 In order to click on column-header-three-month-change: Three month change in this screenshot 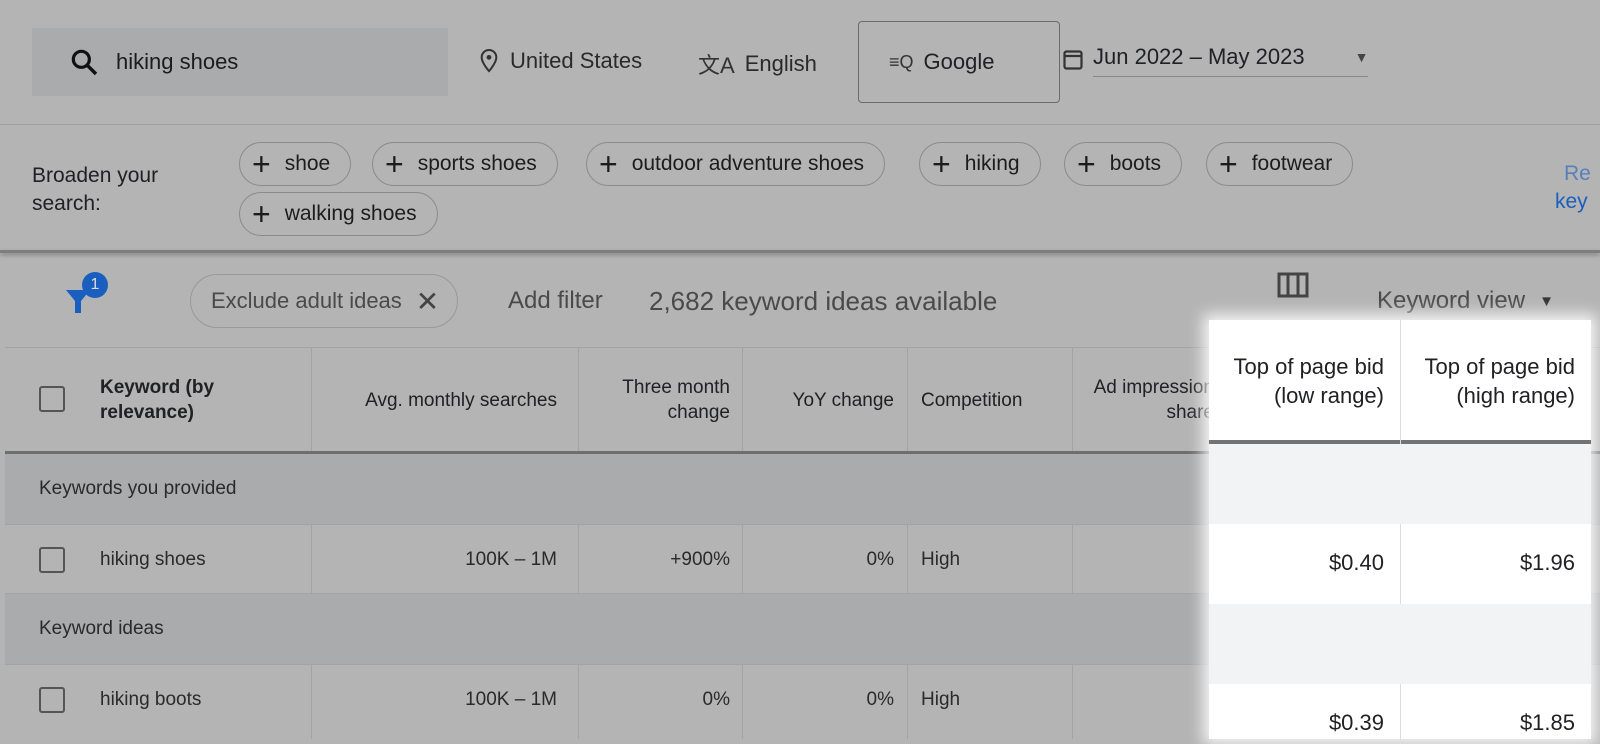, I will do `click(661, 400)`.